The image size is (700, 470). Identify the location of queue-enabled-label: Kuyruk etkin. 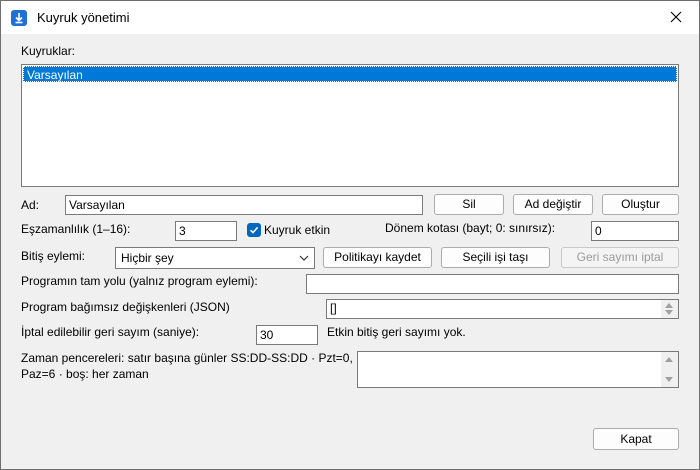
(297, 230).